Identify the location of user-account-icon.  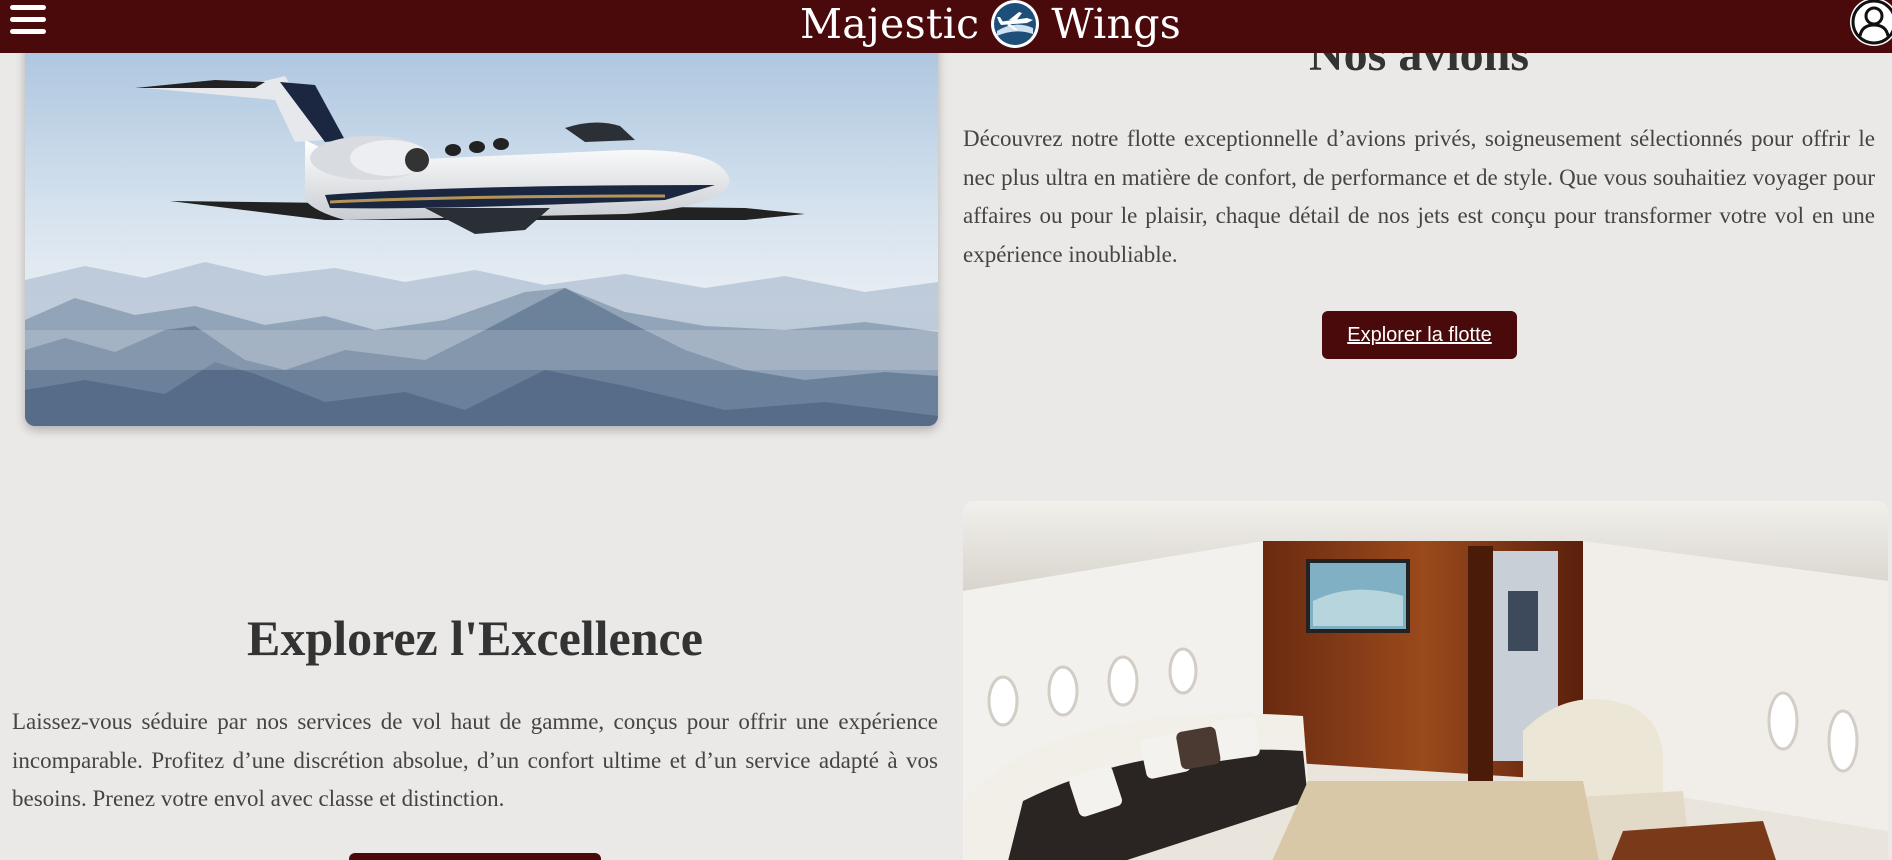
(1870, 24).